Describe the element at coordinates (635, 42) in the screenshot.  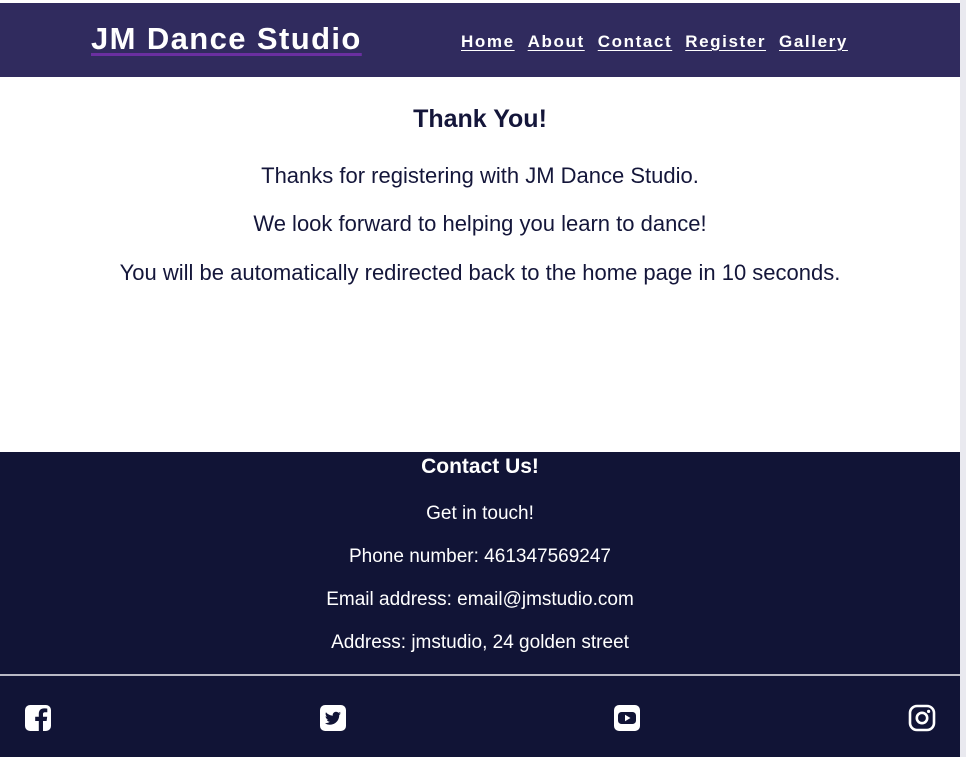
I see `nav-contact-link: Contact` at that location.